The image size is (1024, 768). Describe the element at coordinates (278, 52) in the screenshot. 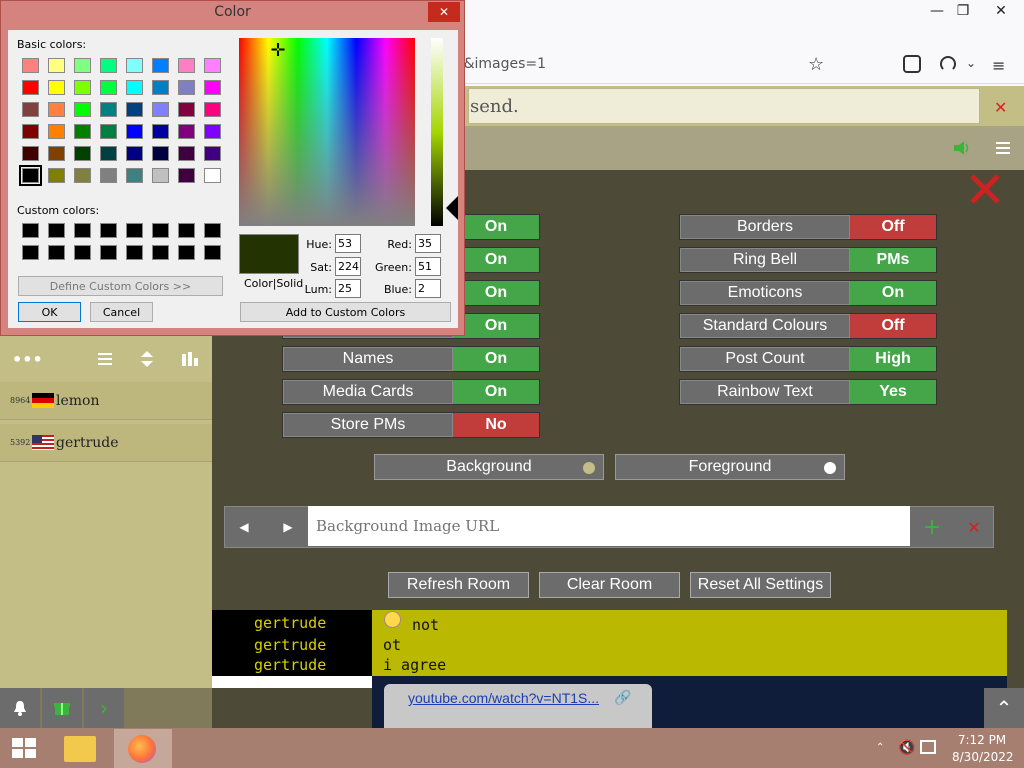

I see `spectrum-crosshair-icon: ✛` at that location.